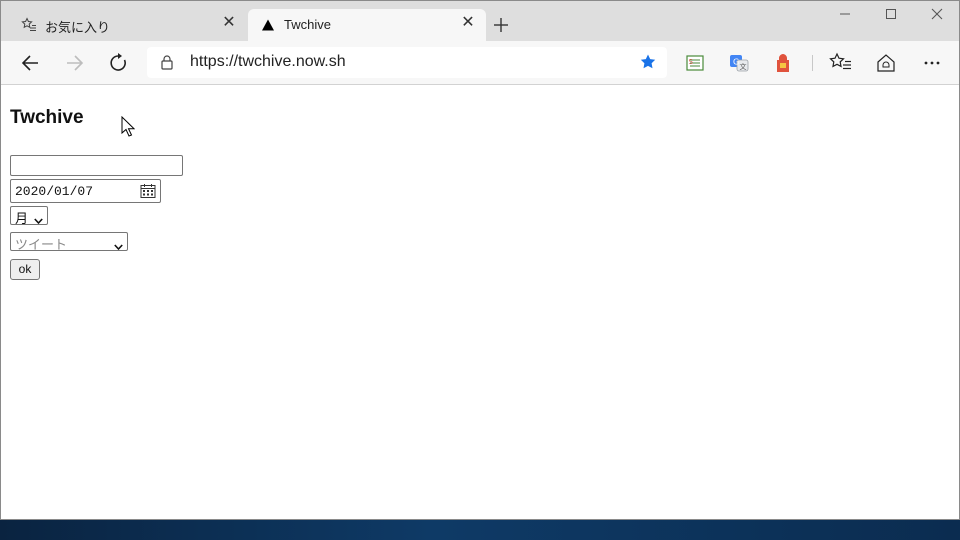  Describe the element at coordinates (96, 165) in the screenshot. I see `search-text-input` at that location.